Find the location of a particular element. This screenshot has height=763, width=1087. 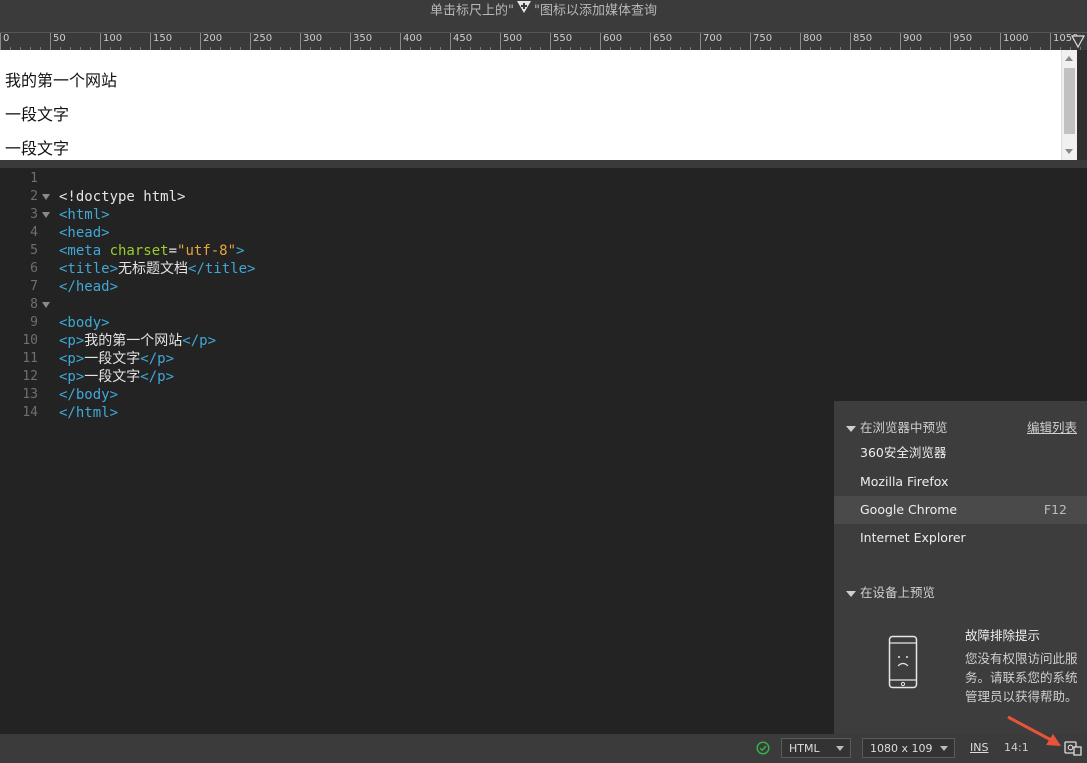

ruler-tick-label: 350 is located at coordinates (363, 38).